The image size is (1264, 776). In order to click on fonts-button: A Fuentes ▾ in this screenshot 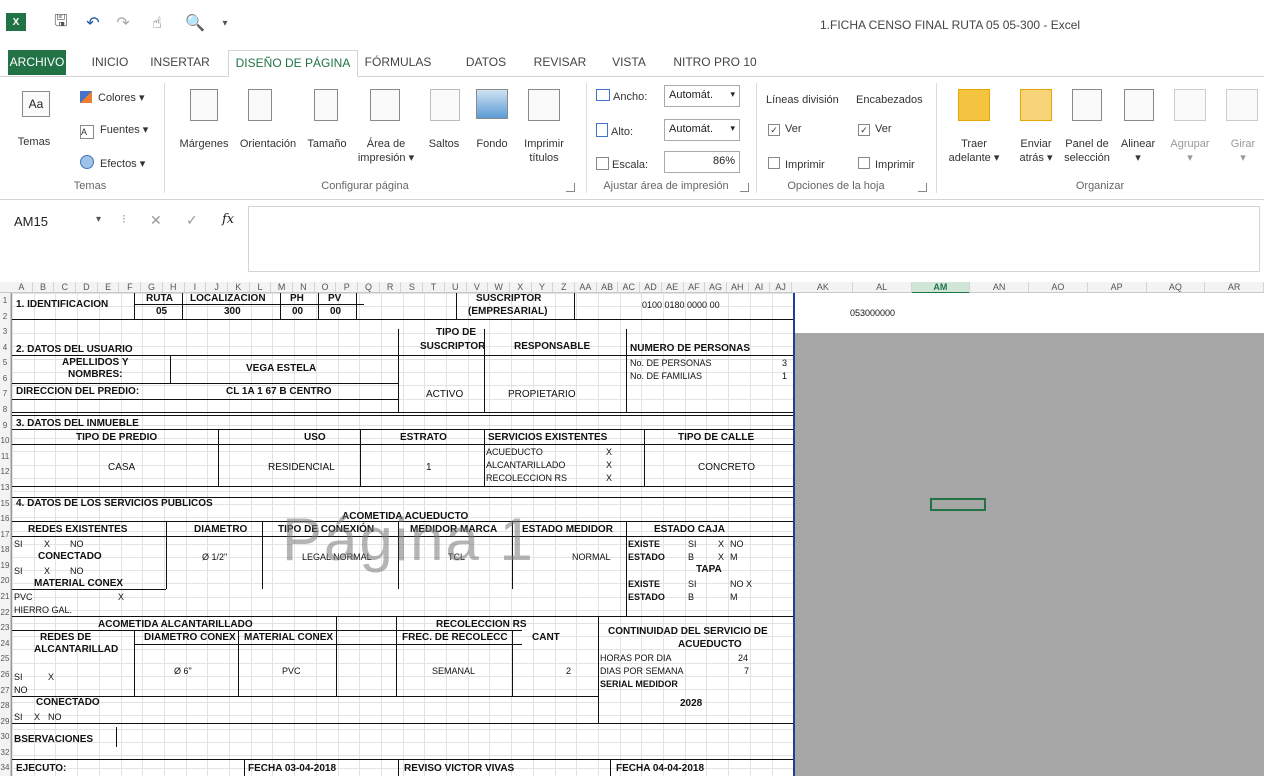, I will do `click(114, 131)`.